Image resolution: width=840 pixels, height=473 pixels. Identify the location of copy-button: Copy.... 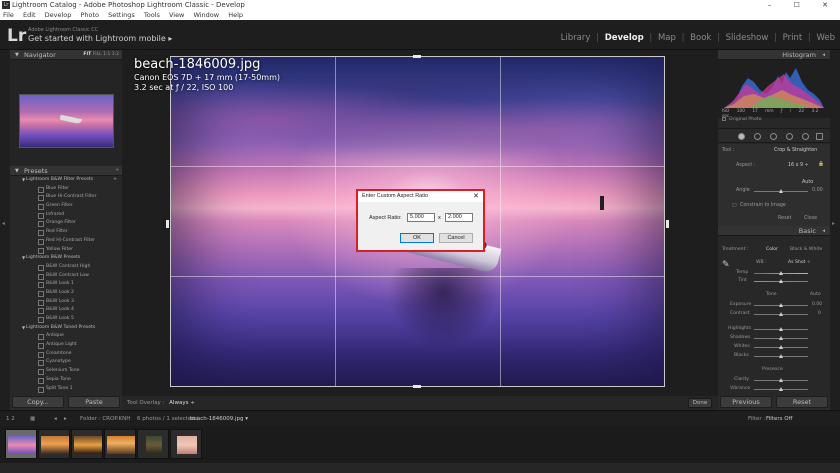
(38, 402).